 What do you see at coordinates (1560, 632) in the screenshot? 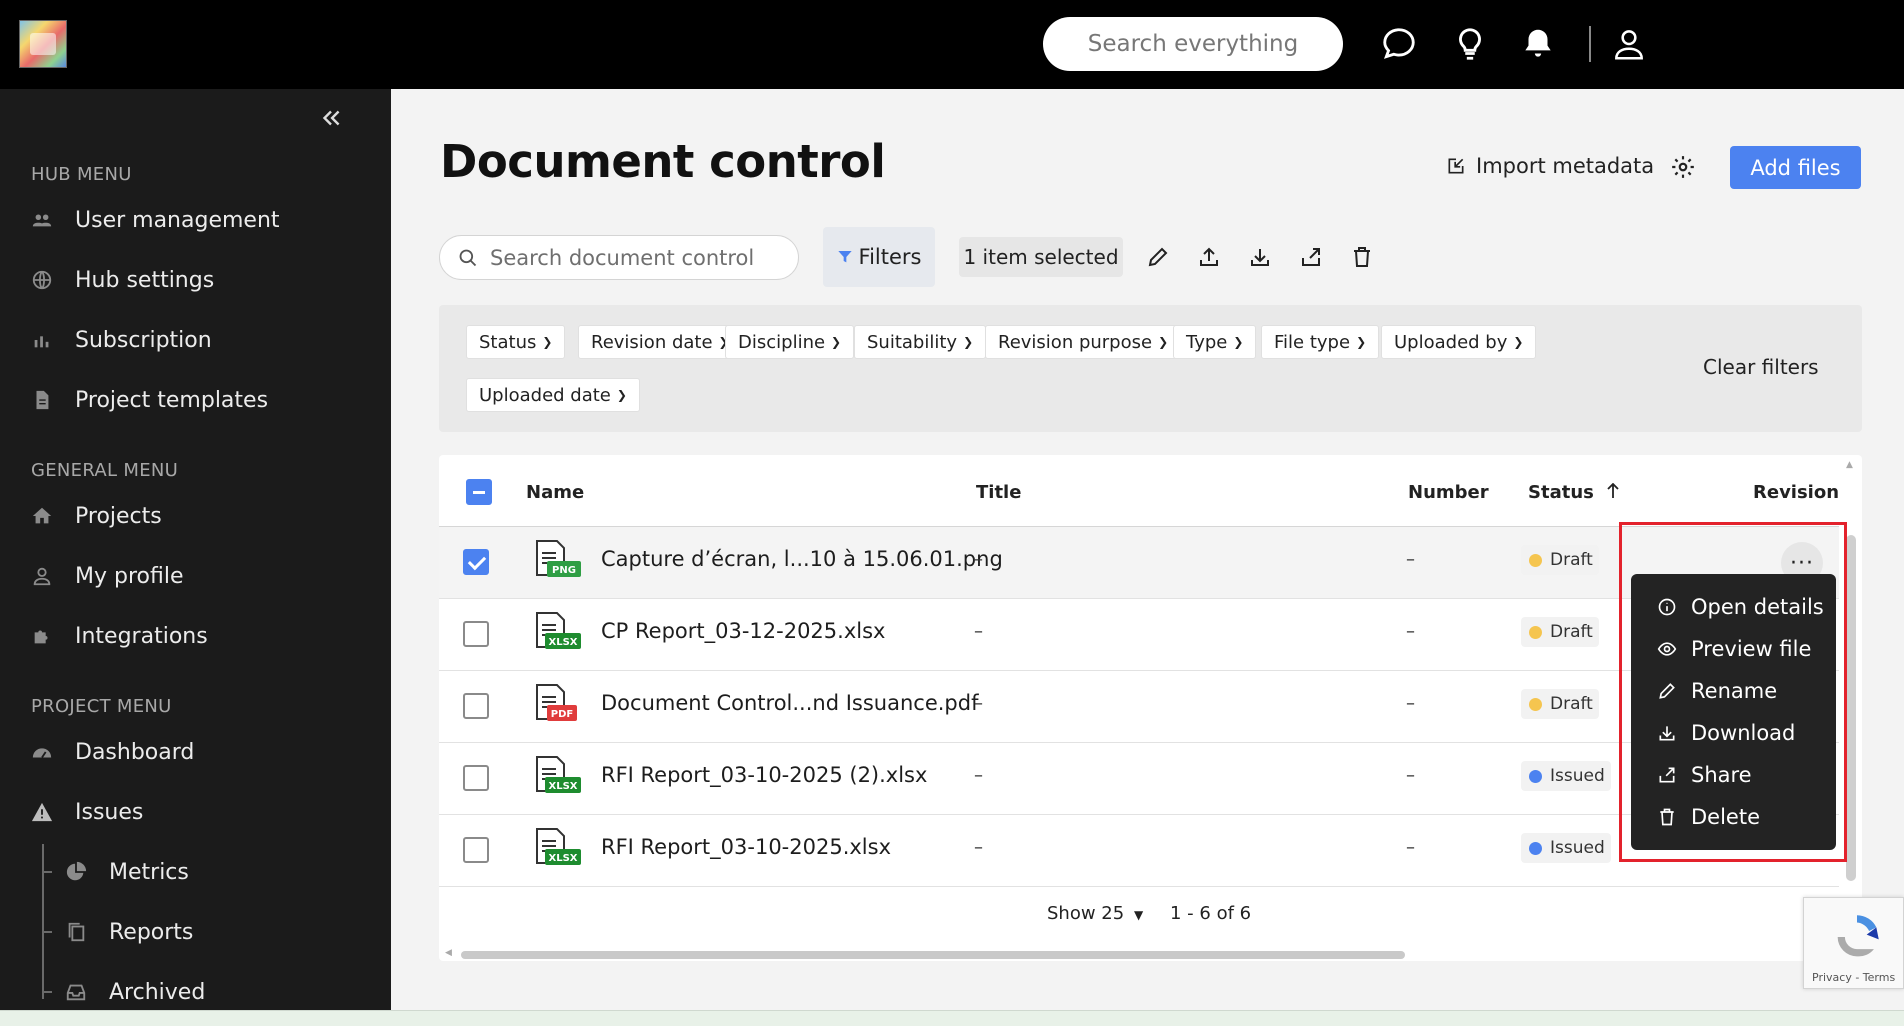
I see `status-badge: Draft` at bounding box center [1560, 632].